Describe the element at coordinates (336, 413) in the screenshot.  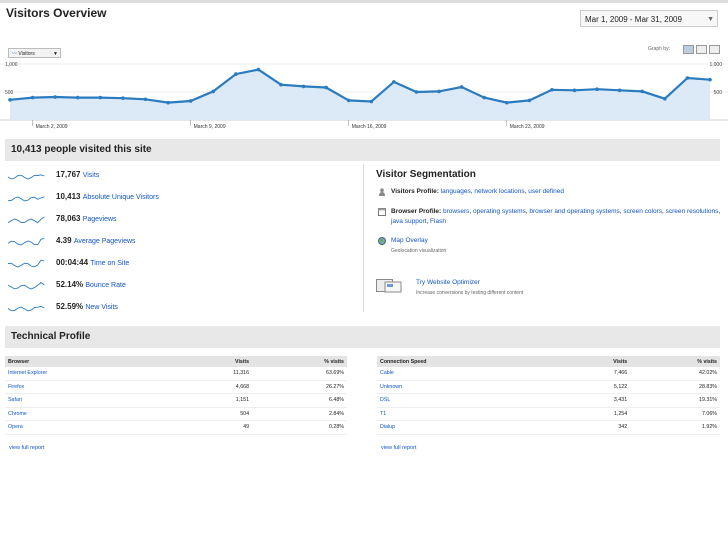
I see `cell-pct-visits: 2.84%` at that location.